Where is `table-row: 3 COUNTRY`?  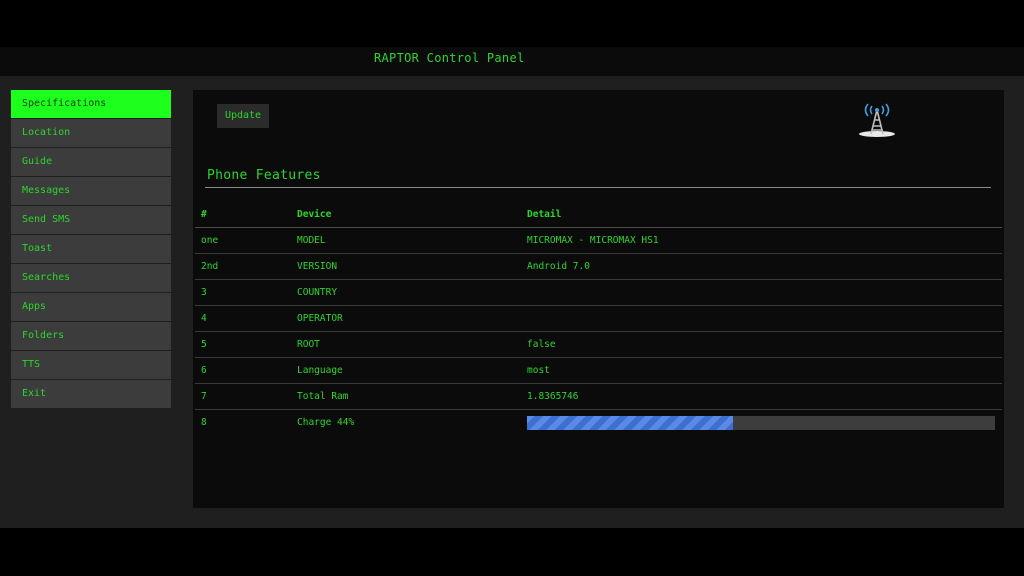
table-row: 3 COUNTRY is located at coordinates (598, 293).